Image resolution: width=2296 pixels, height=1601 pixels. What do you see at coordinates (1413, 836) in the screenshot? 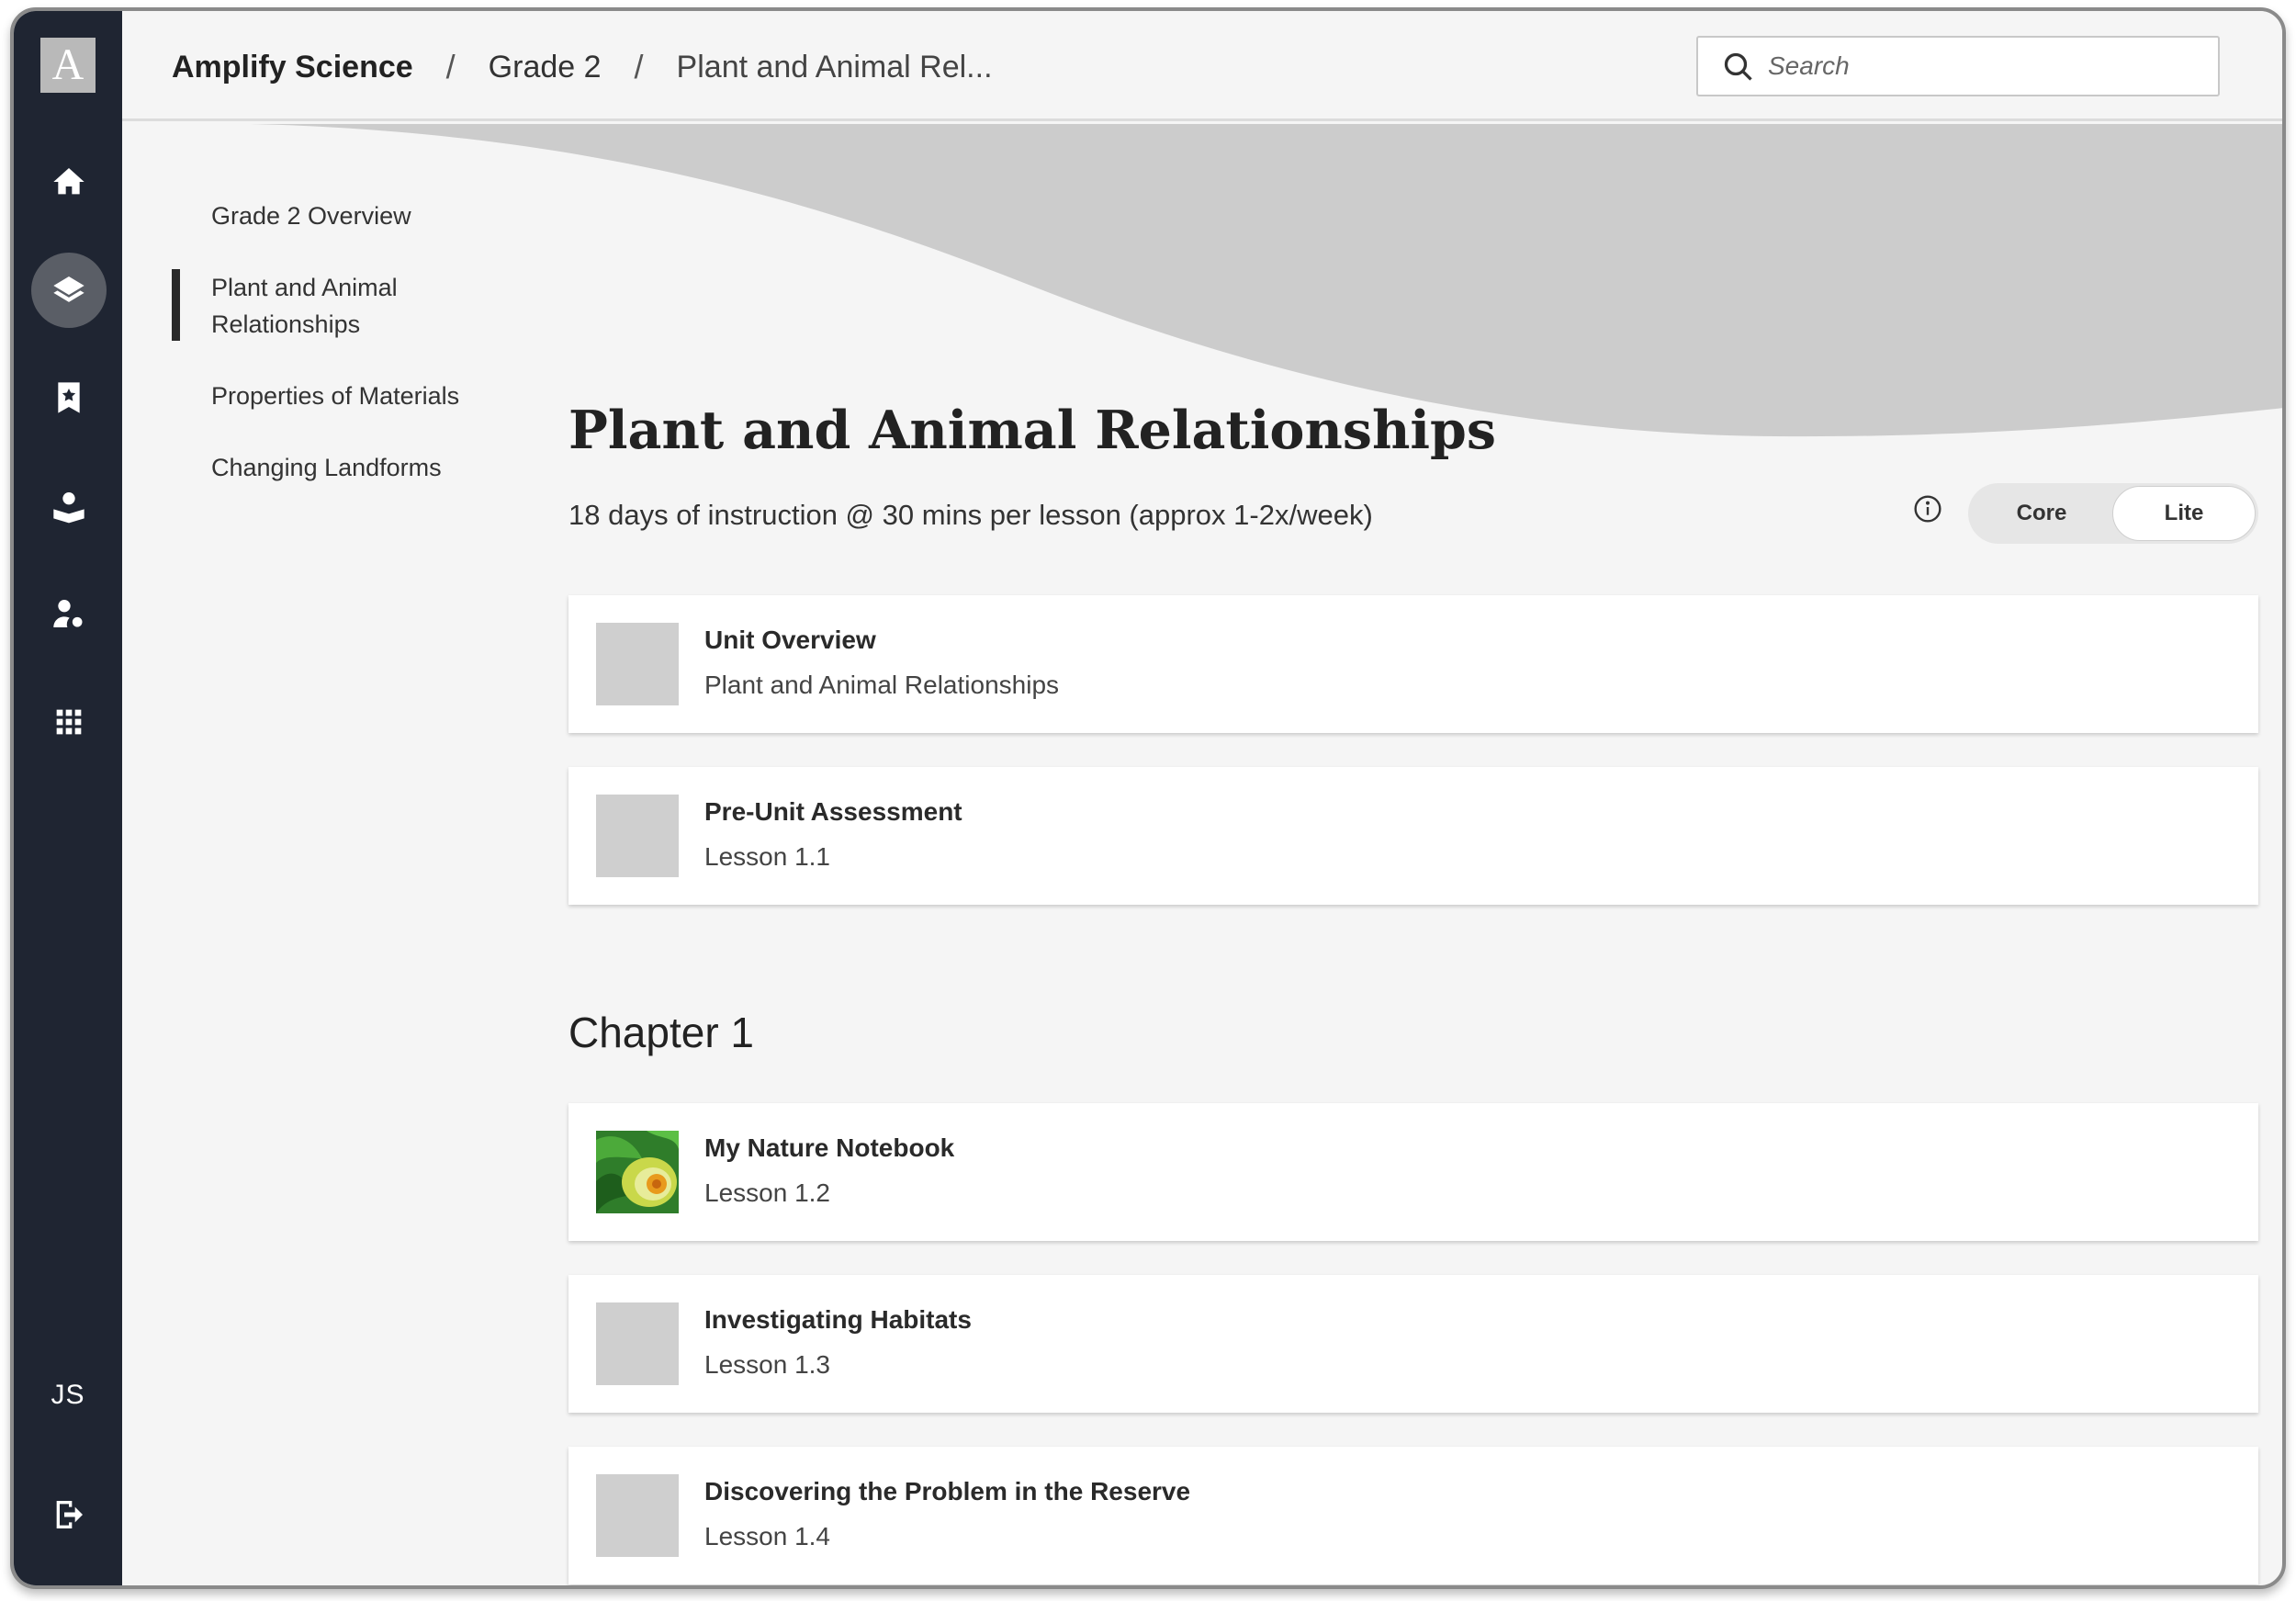
I see `lesson-card: Pre-Unit Assessment Lesson 1.1` at bounding box center [1413, 836].